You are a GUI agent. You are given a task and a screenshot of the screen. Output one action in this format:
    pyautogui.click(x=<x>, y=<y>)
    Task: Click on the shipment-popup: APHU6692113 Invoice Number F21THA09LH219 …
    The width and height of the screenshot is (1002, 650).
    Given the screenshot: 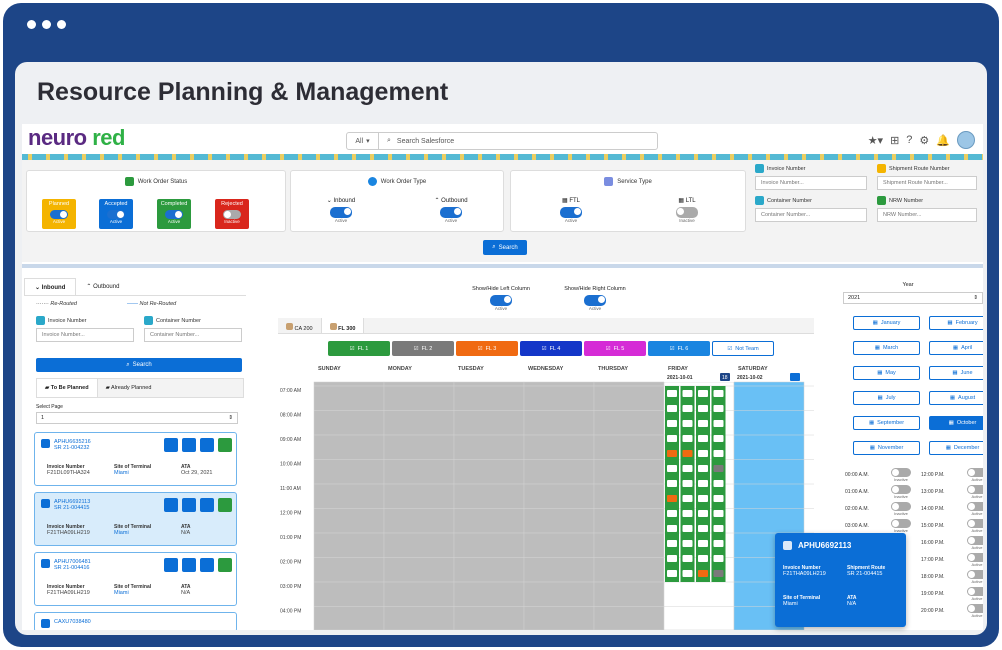 What is the action you would take?
    pyautogui.click(x=840, y=580)
    